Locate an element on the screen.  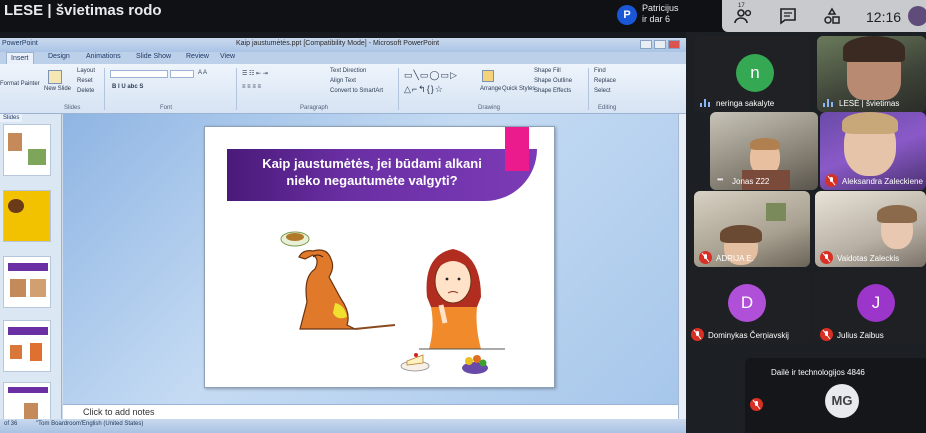
font-size-field is located at coordinates (182, 74).